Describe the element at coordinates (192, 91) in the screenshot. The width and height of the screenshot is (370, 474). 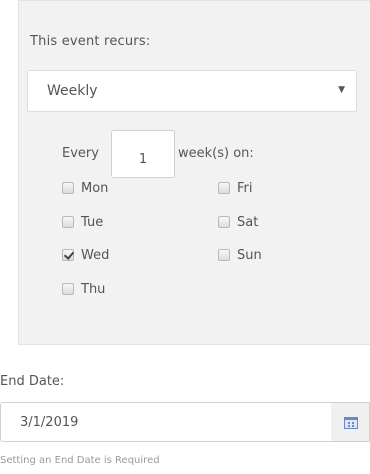
I see `frequency-select: Weekly ▼` at that location.